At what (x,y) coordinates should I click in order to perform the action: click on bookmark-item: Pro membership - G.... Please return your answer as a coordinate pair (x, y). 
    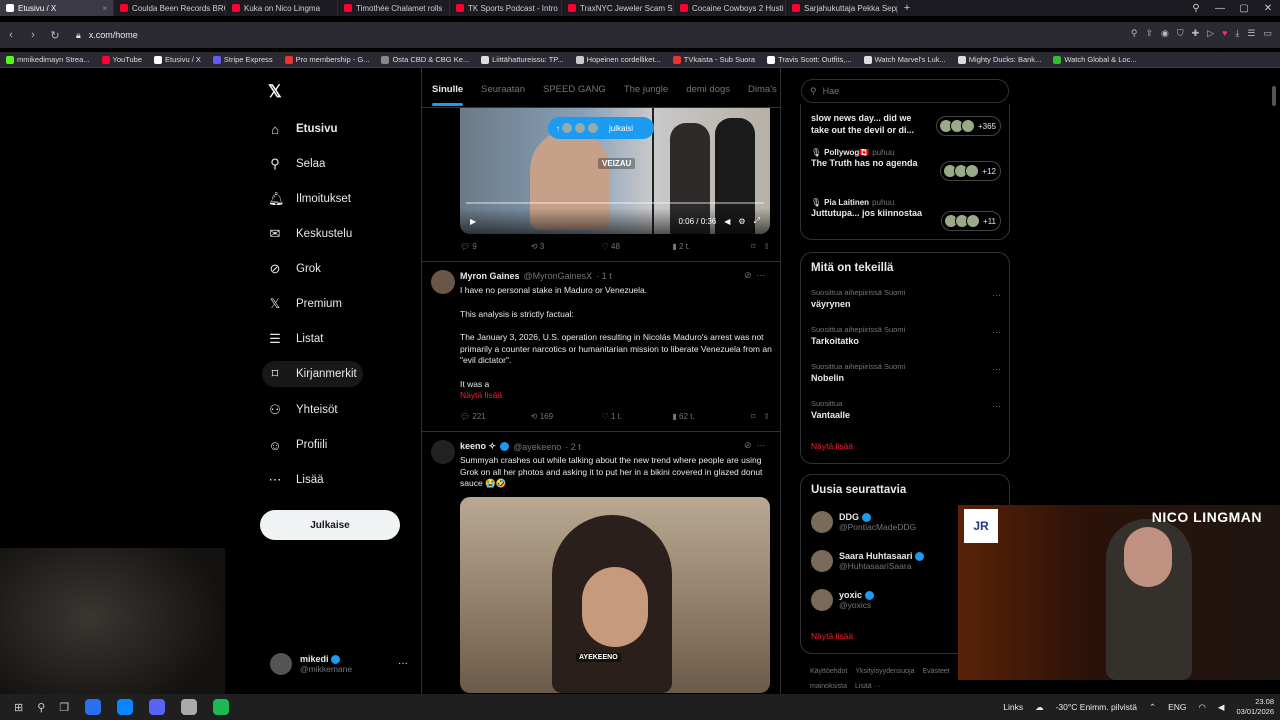
    Looking at the image, I should click on (326, 59).